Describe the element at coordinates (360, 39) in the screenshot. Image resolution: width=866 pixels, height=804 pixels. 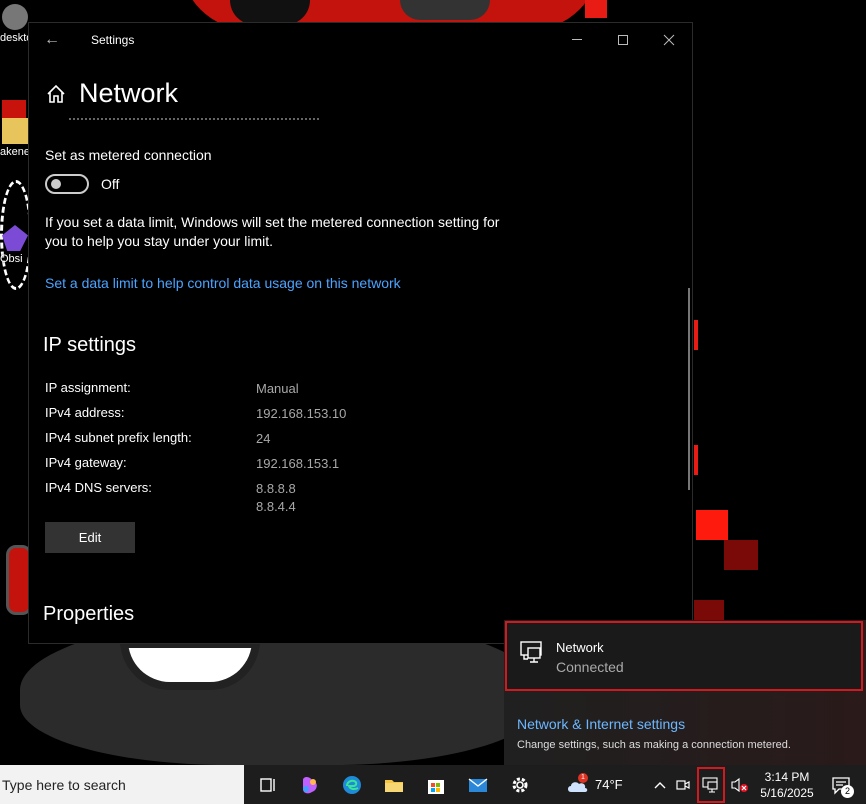
I see `title-bar: ← Settings` at that location.